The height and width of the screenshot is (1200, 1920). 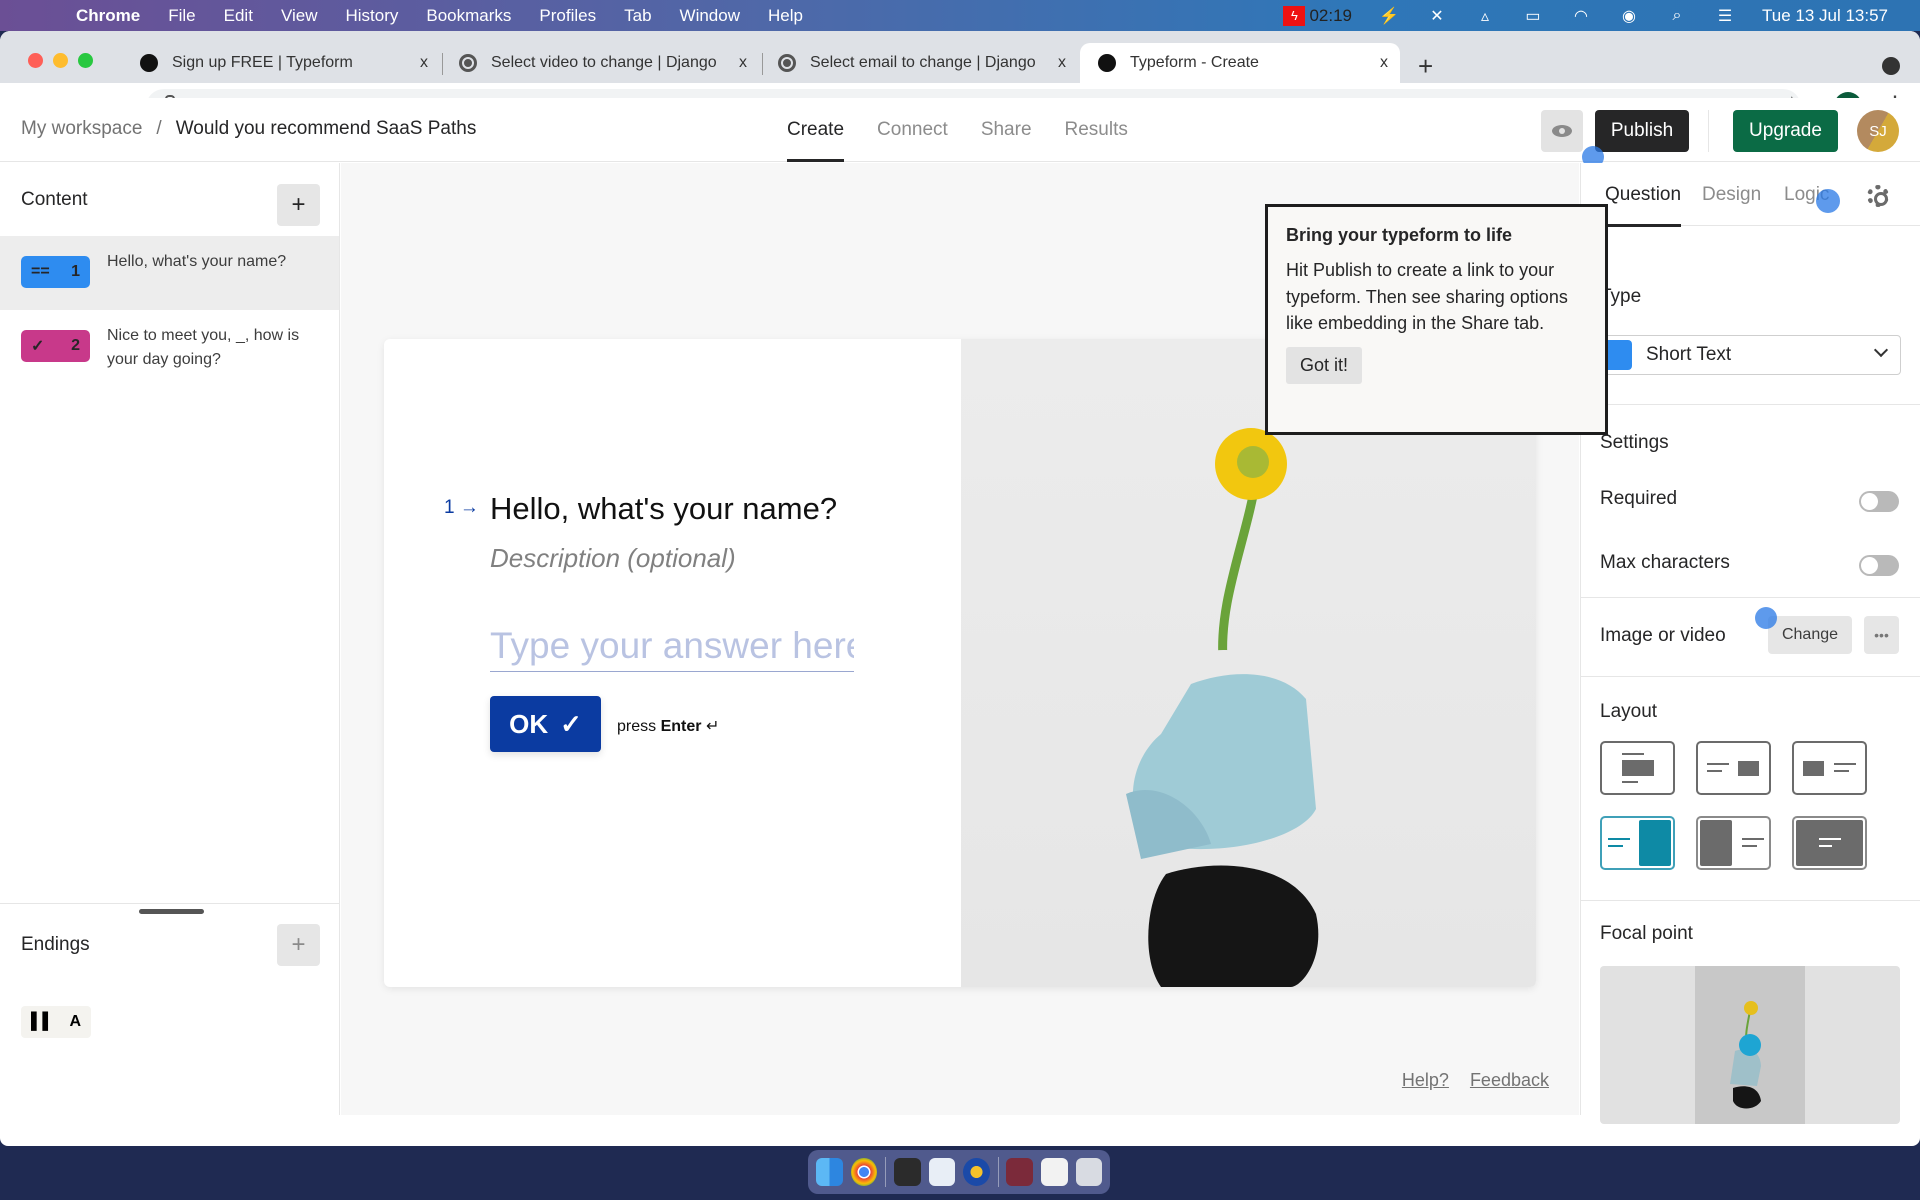 I want to click on ending-item: ▌▌ A, so click(x=56, y=1022).